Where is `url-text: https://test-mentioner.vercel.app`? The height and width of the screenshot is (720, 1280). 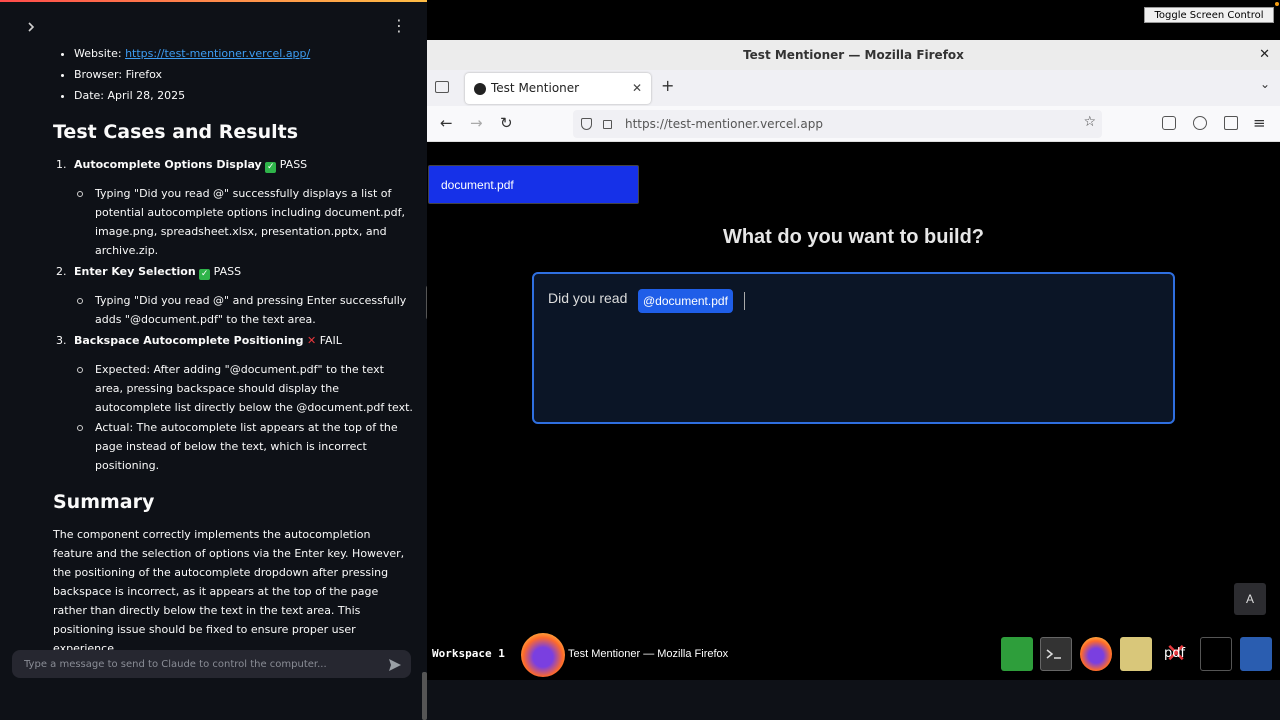
url-text: https://test-mentioner.vercel.app is located at coordinates (724, 124).